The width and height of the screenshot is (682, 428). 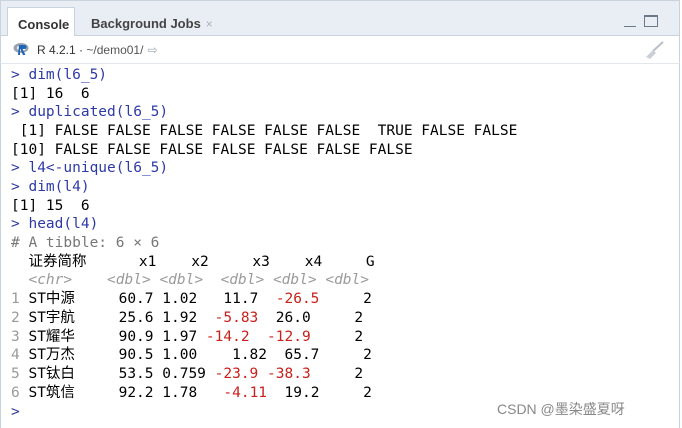 I want to click on tibble-header-row: 证券简称 x1 x2 x3 x4 G, so click(x=201, y=262).